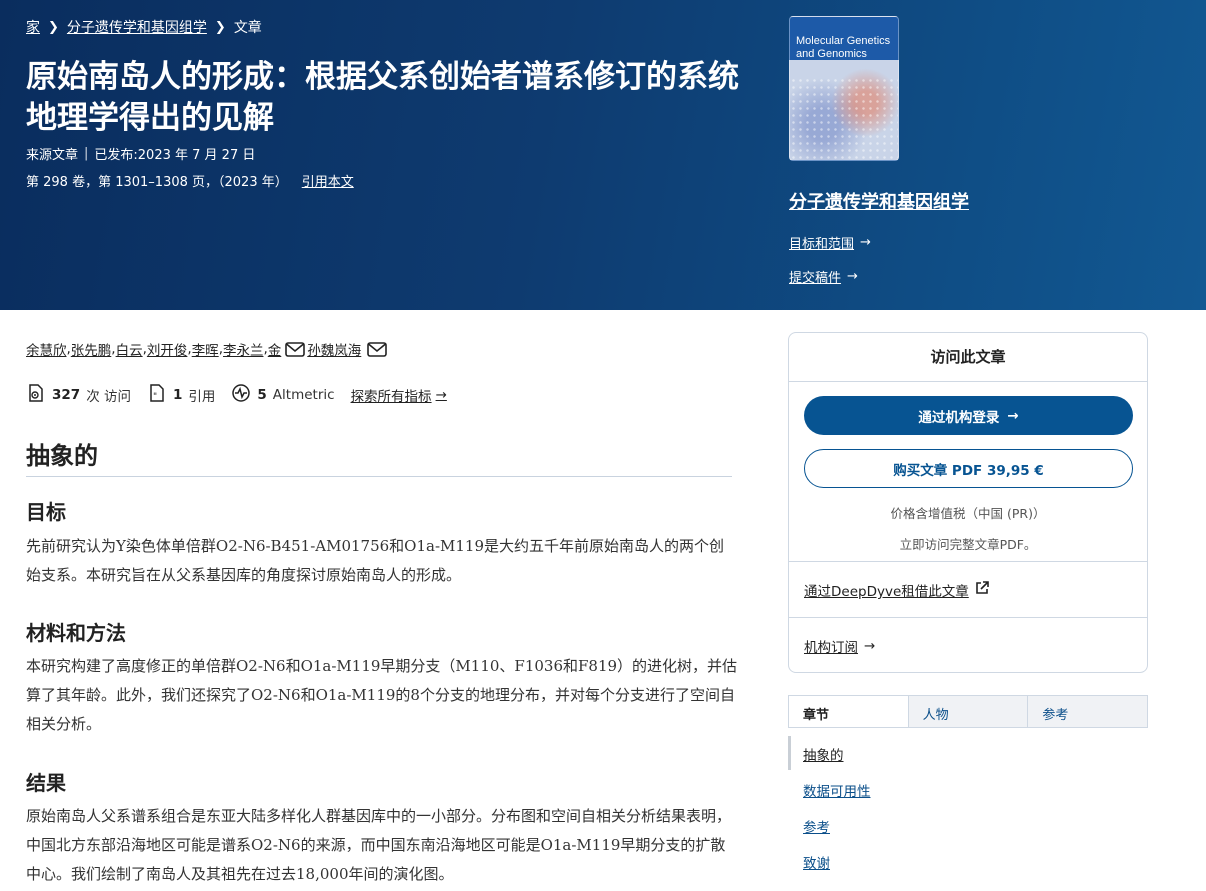 The image size is (1206, 891). I want to click on results-heading: 结果, so click(46, 783).